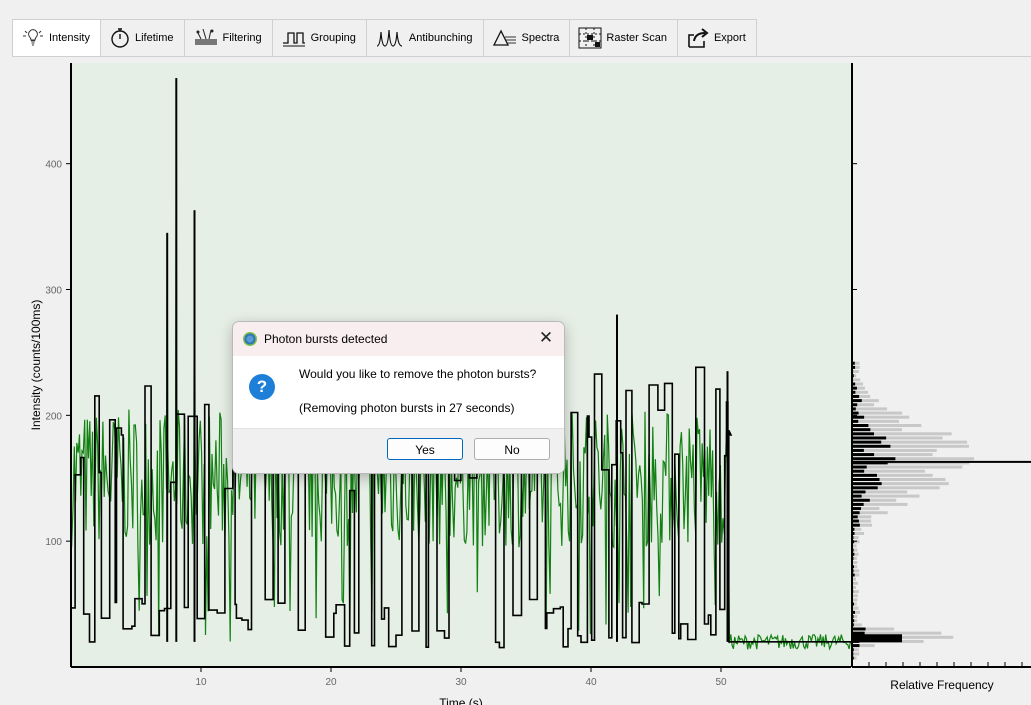  What do you see at coordinates (262, 387) in the screenshot?
I see `question-icon: ?` at bounding box center [262, 387].